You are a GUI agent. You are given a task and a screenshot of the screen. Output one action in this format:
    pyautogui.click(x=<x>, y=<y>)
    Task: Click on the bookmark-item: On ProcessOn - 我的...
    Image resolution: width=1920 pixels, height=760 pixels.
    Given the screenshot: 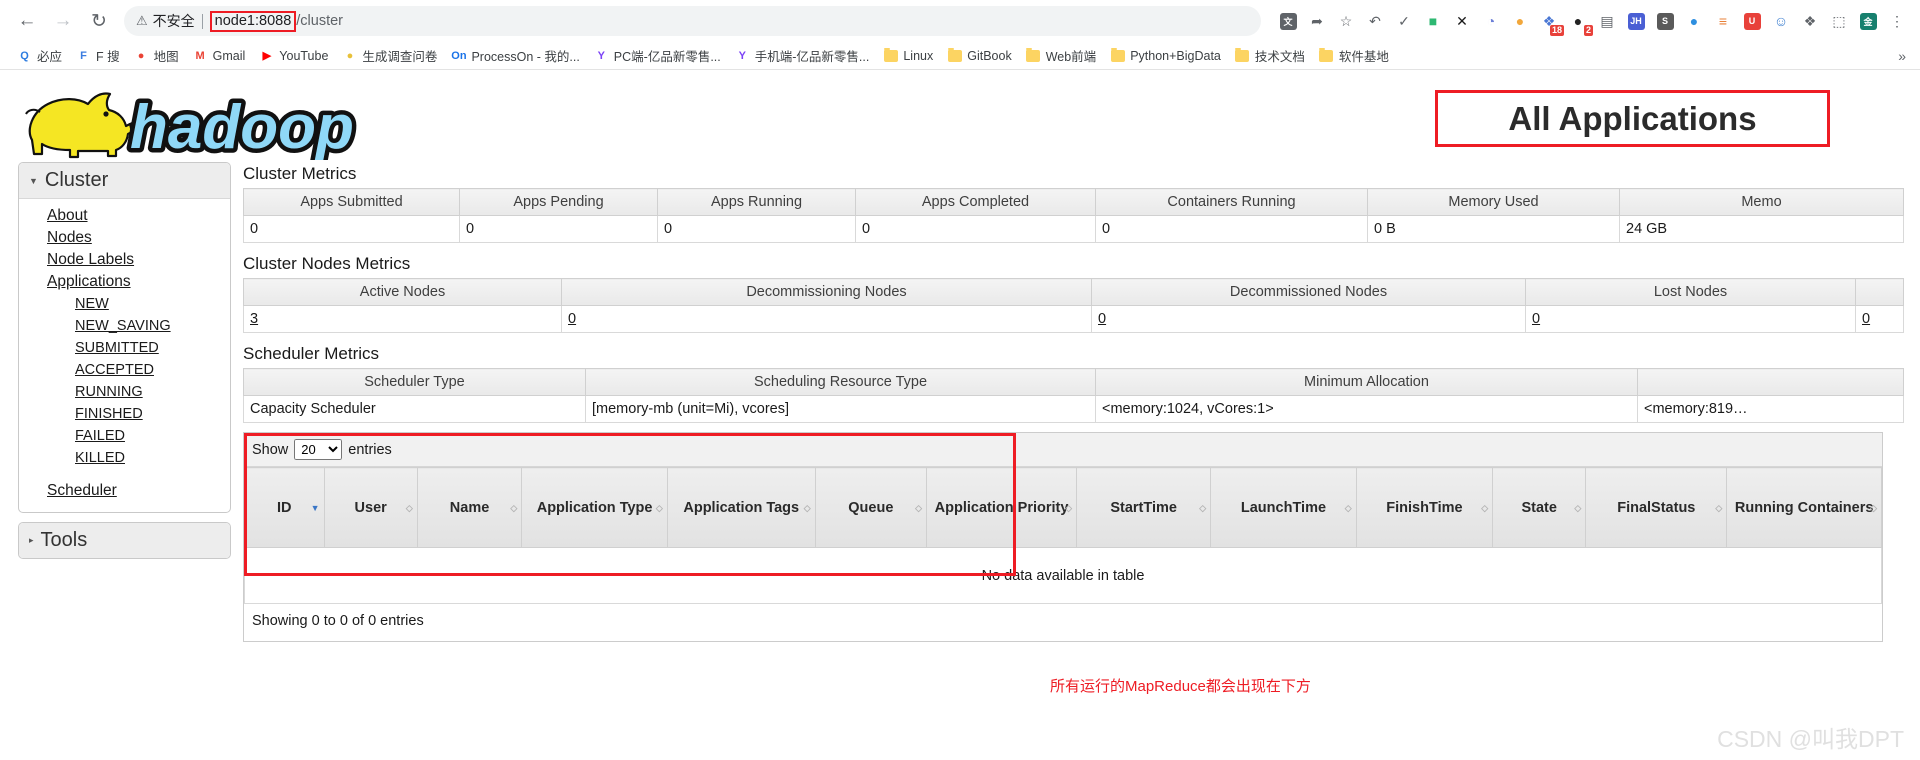 What is the action you would take?
    pyautogui.click(x=515, y=55)
    